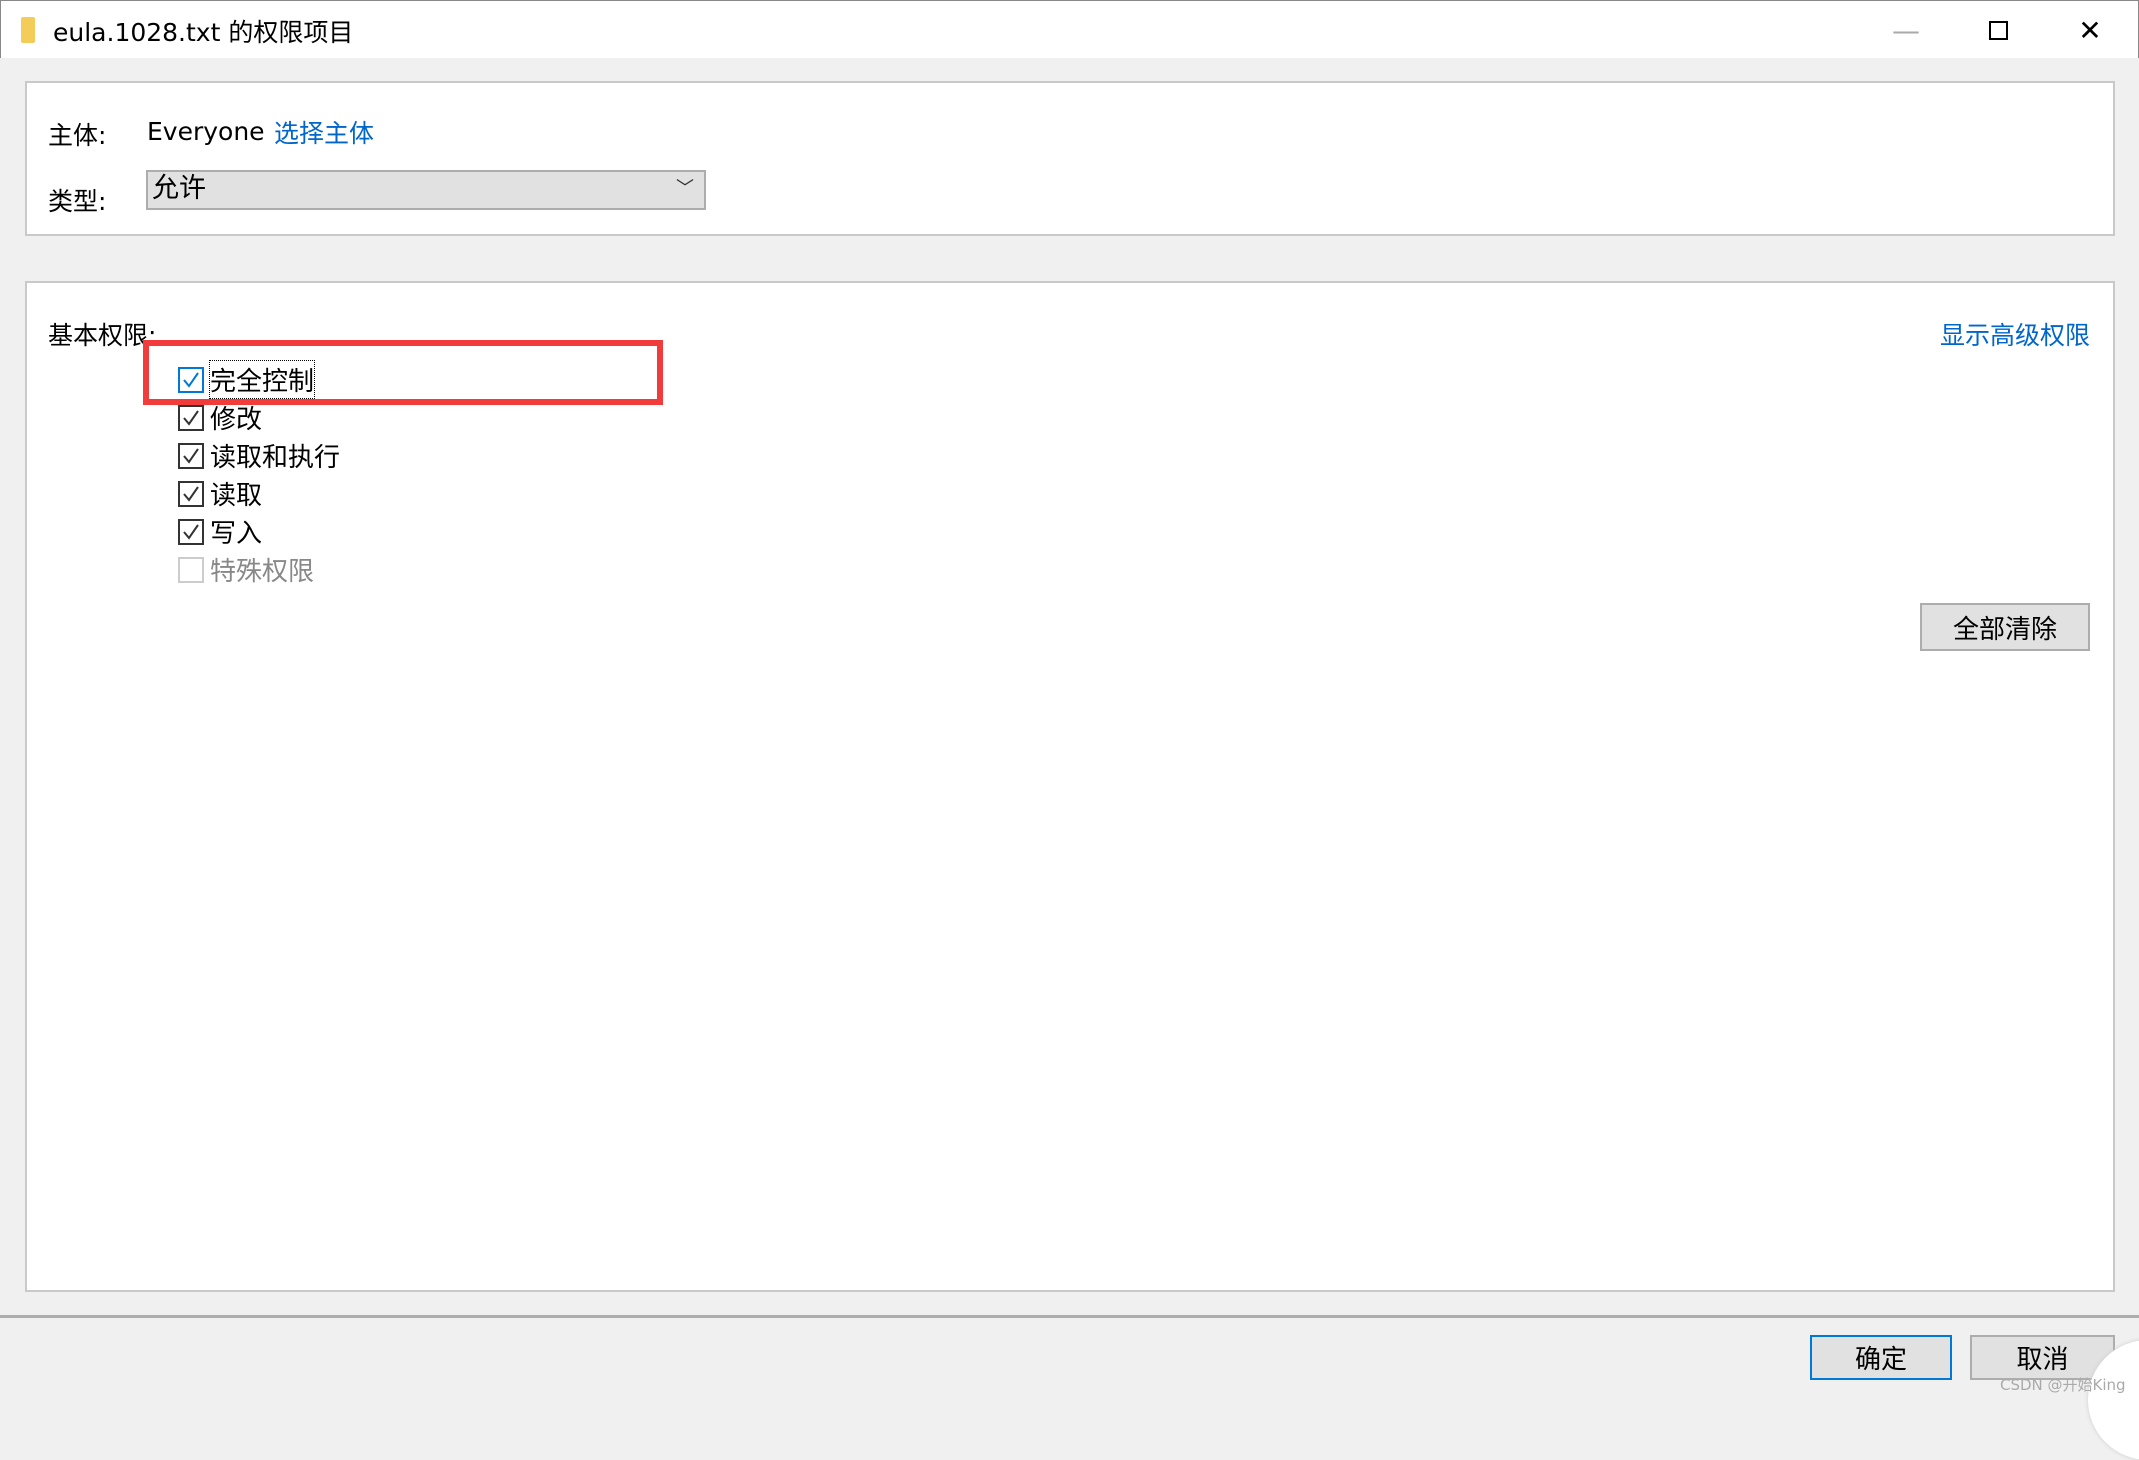  I want to click on highlight-box, so click(403, 372).